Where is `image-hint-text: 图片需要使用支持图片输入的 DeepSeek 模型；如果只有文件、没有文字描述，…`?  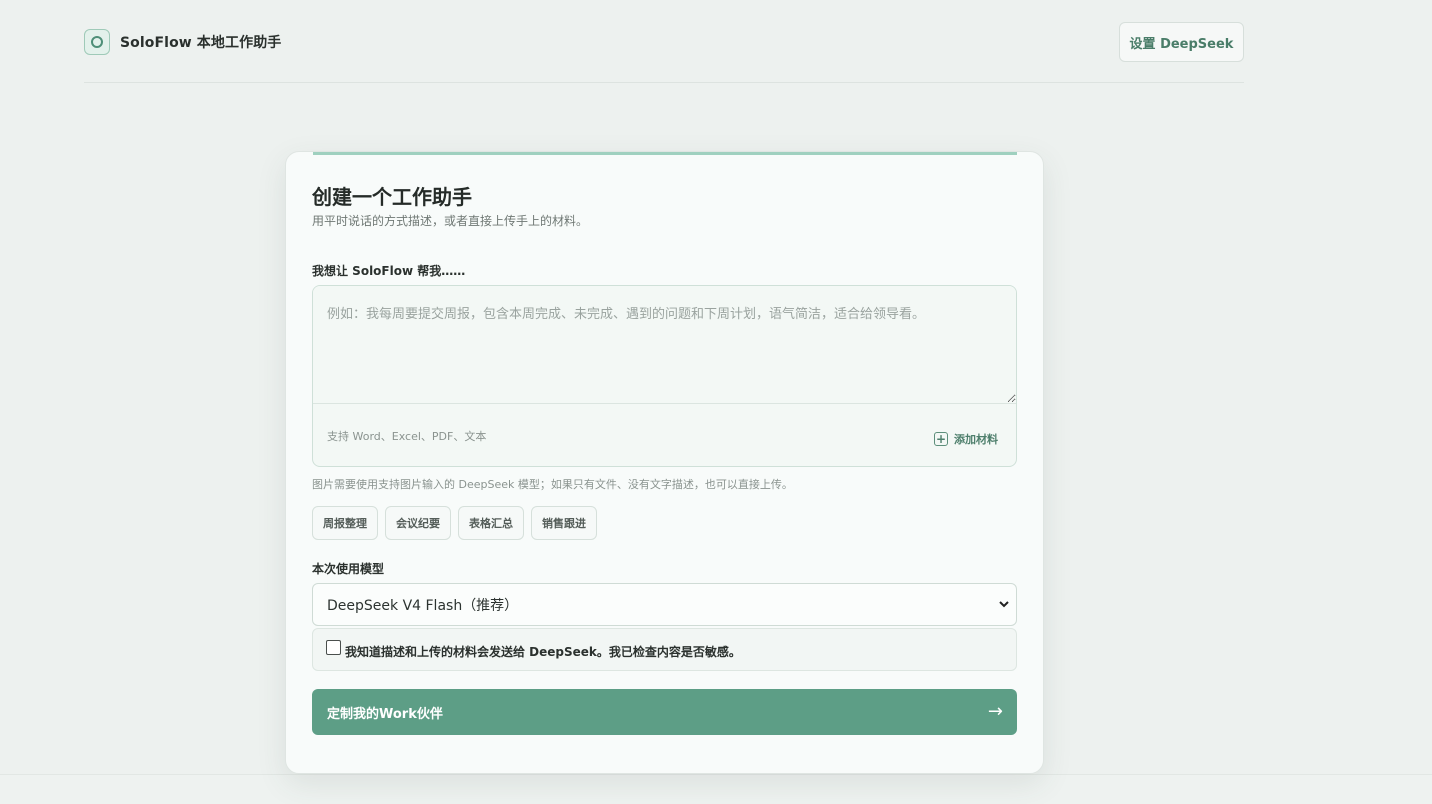 image-hint-text: 图片需要使用支持图片输入的 DeepSeek 模型；如果只有文件、没有文字描述，… is located at coordinates (552, 484).